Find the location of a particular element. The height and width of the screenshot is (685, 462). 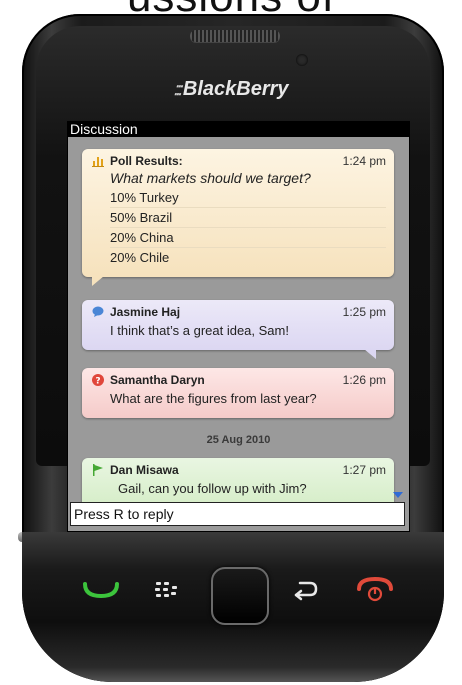

scroll-down-icon is located at coordinates (398, 495).